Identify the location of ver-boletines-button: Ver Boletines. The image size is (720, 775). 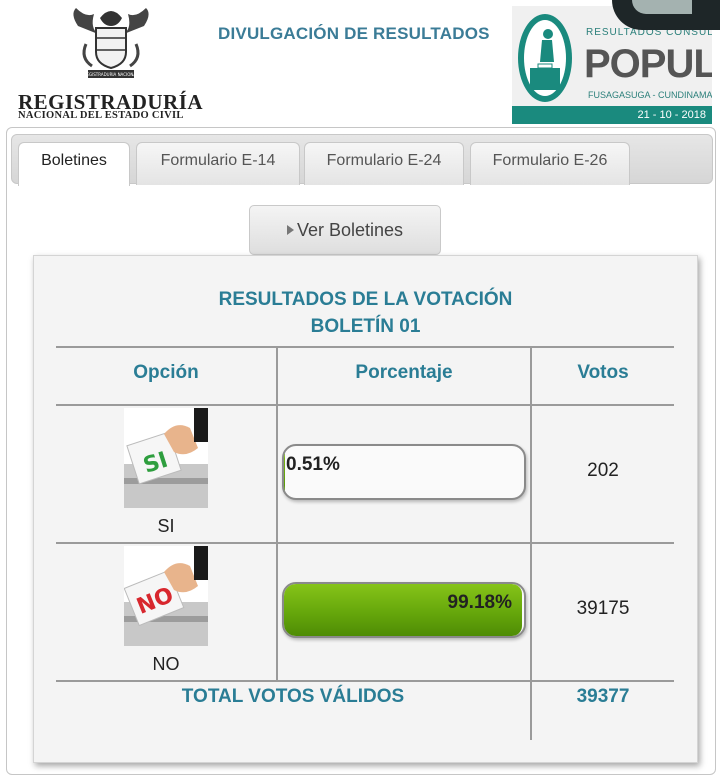
(345, 230).